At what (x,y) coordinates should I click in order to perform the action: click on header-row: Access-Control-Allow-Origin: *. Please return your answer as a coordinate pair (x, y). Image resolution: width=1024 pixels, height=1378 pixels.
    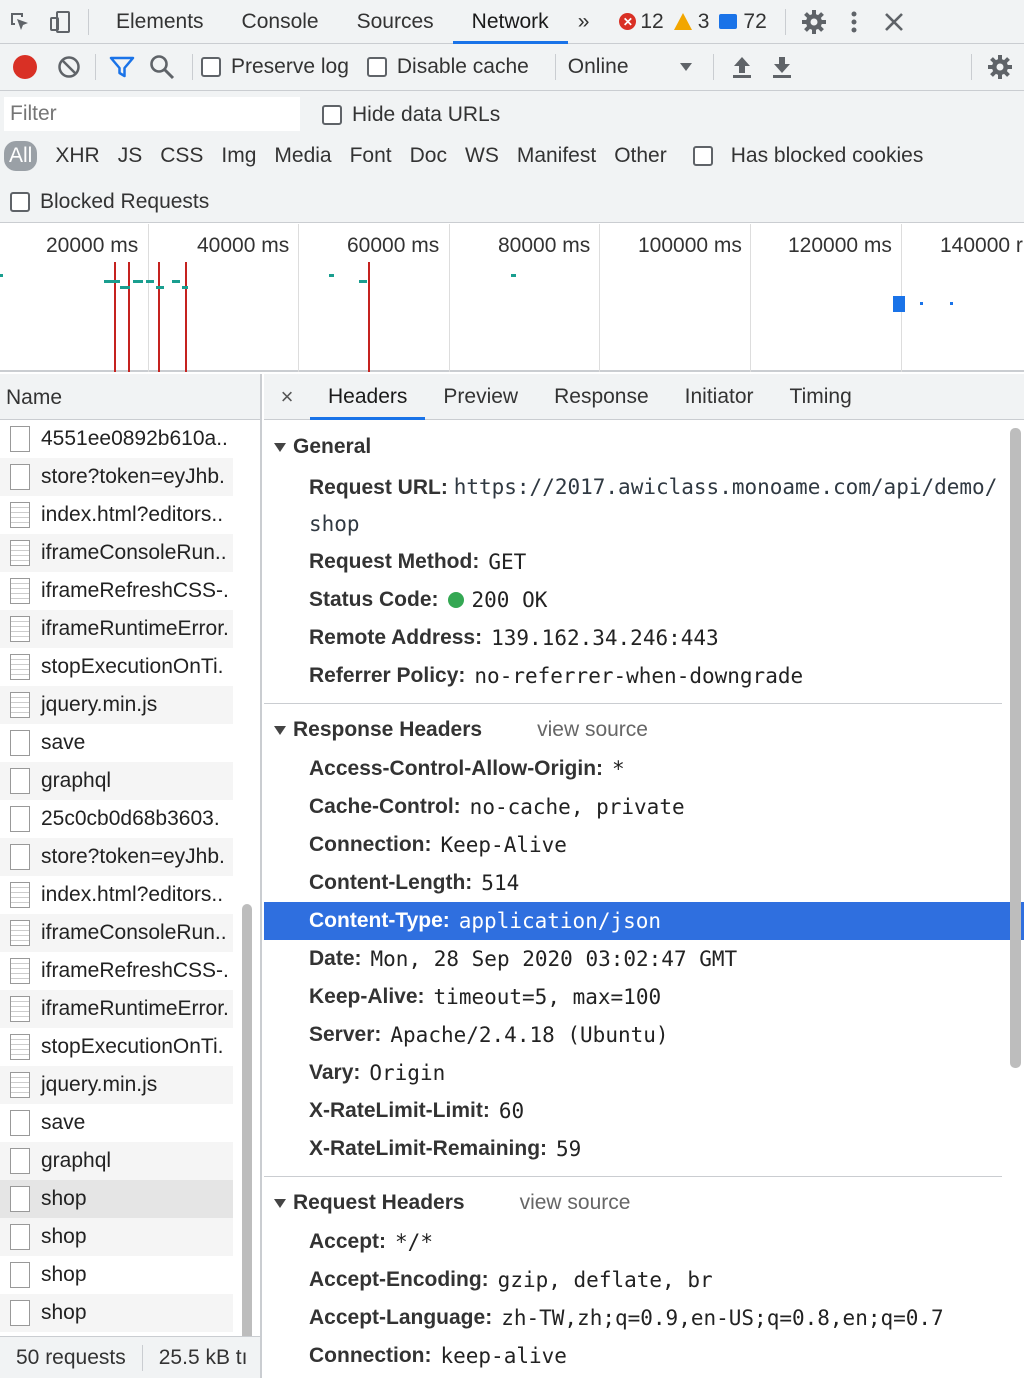
    Looking at the image, I should click on (644, 769).